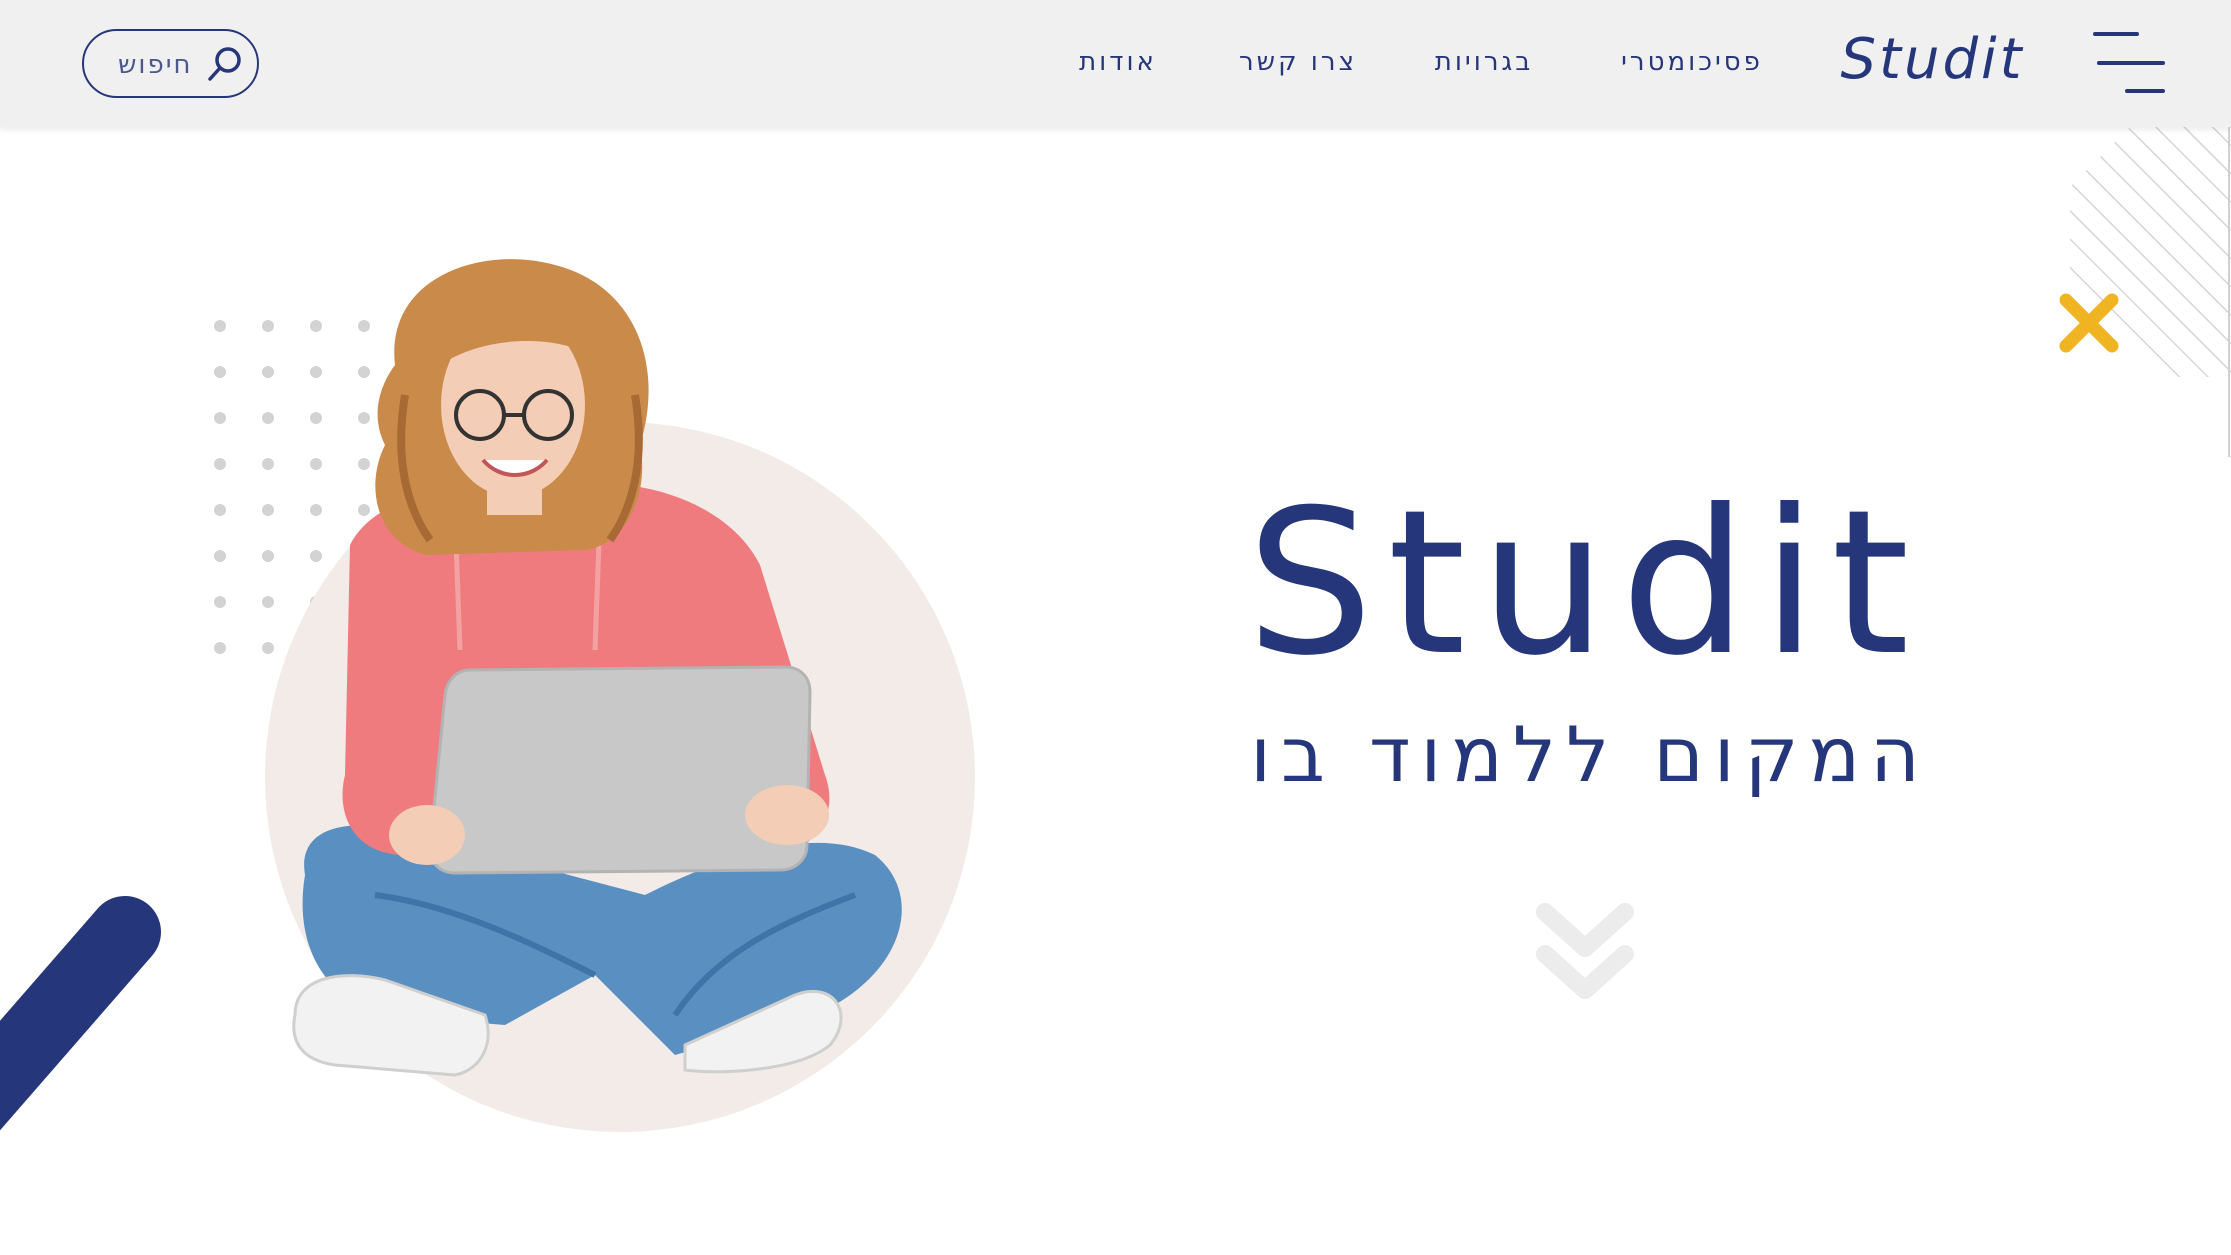  I want to click on chevron-down-icon, so click(1585, 951).